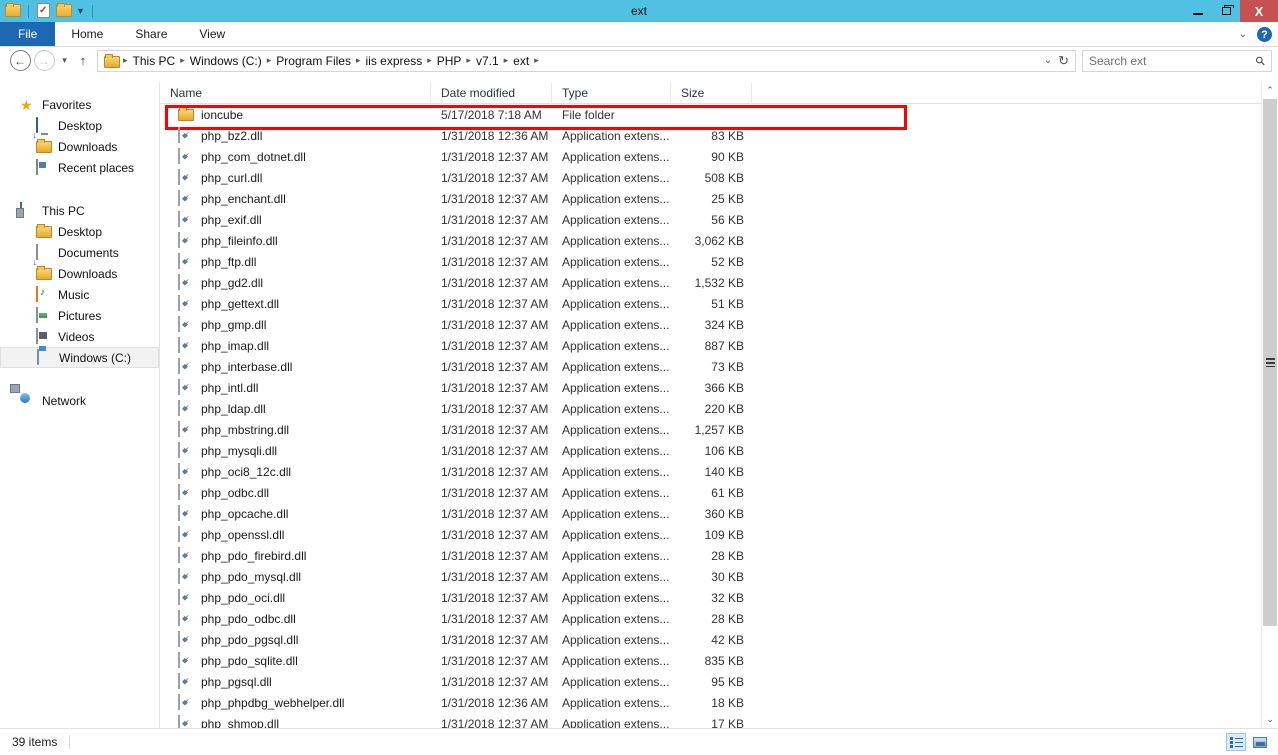  Describe the element at coordinates (295, 177) in the screenshot. I see `file-name-cell: php_curl.dll` at that location.